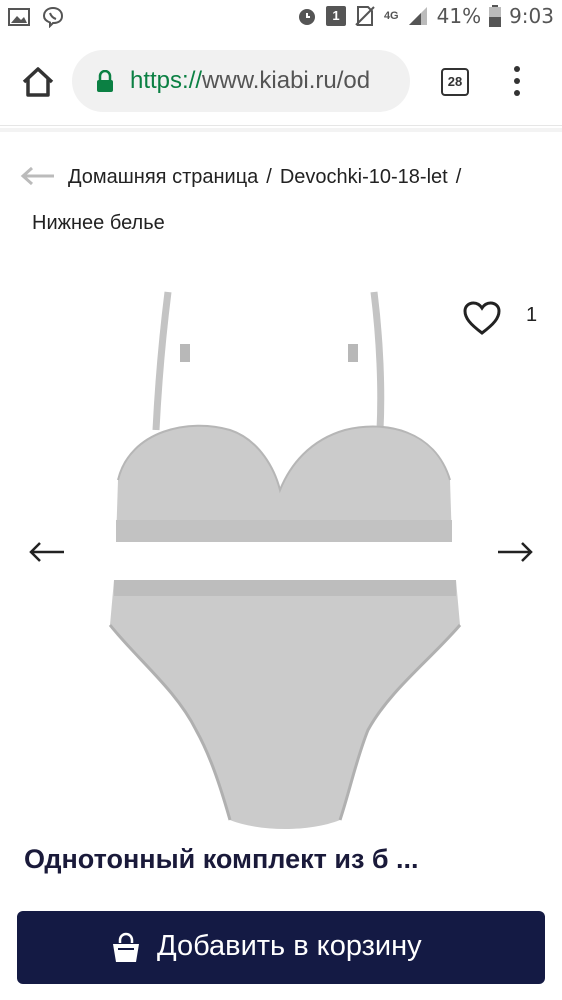  What do you see at coordinates (38, 82) in the screenshot?
I see `home-icon` at bounding box center [38, 82].